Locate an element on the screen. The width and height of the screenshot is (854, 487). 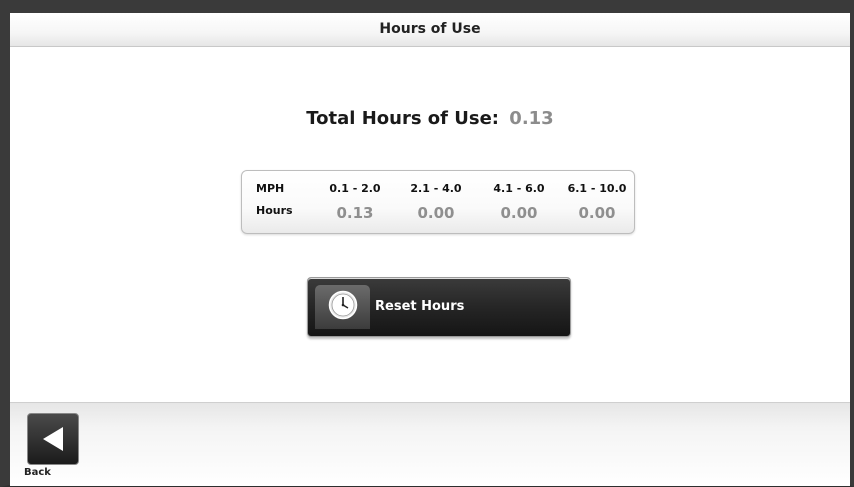
mph-range-1: 0.1 - 2.0 is located at coordinates (355, 188).